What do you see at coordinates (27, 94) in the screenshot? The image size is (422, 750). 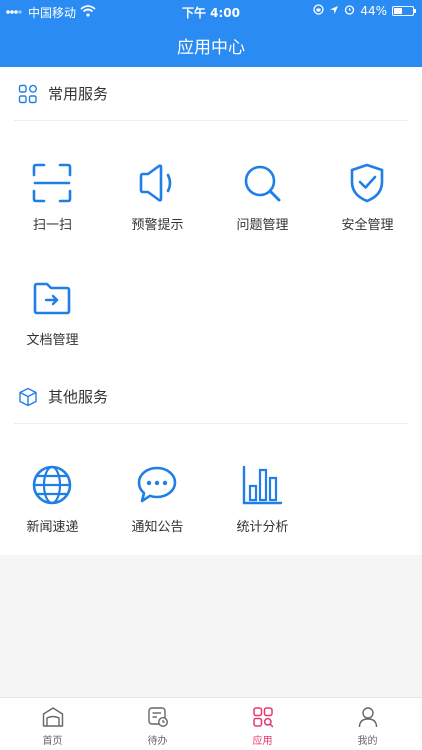 I see `grid-icon` at bounding box center [27, 94].